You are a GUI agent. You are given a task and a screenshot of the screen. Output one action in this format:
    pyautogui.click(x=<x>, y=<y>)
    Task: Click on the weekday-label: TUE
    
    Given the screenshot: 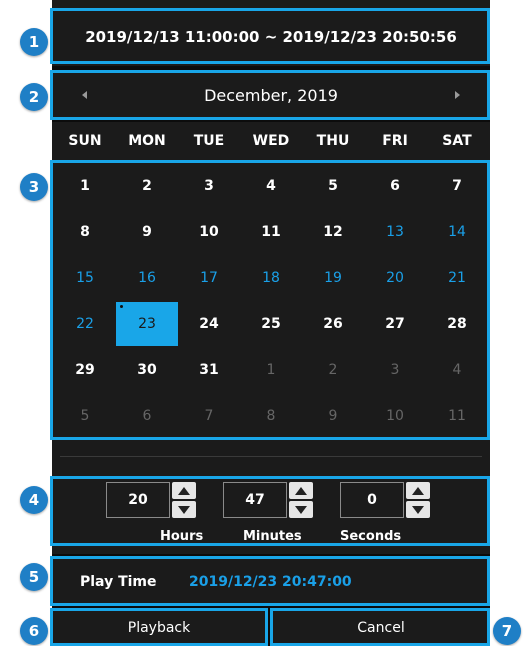 What is the action you would take?
    pyautogui.click(x=209, y=141)
    